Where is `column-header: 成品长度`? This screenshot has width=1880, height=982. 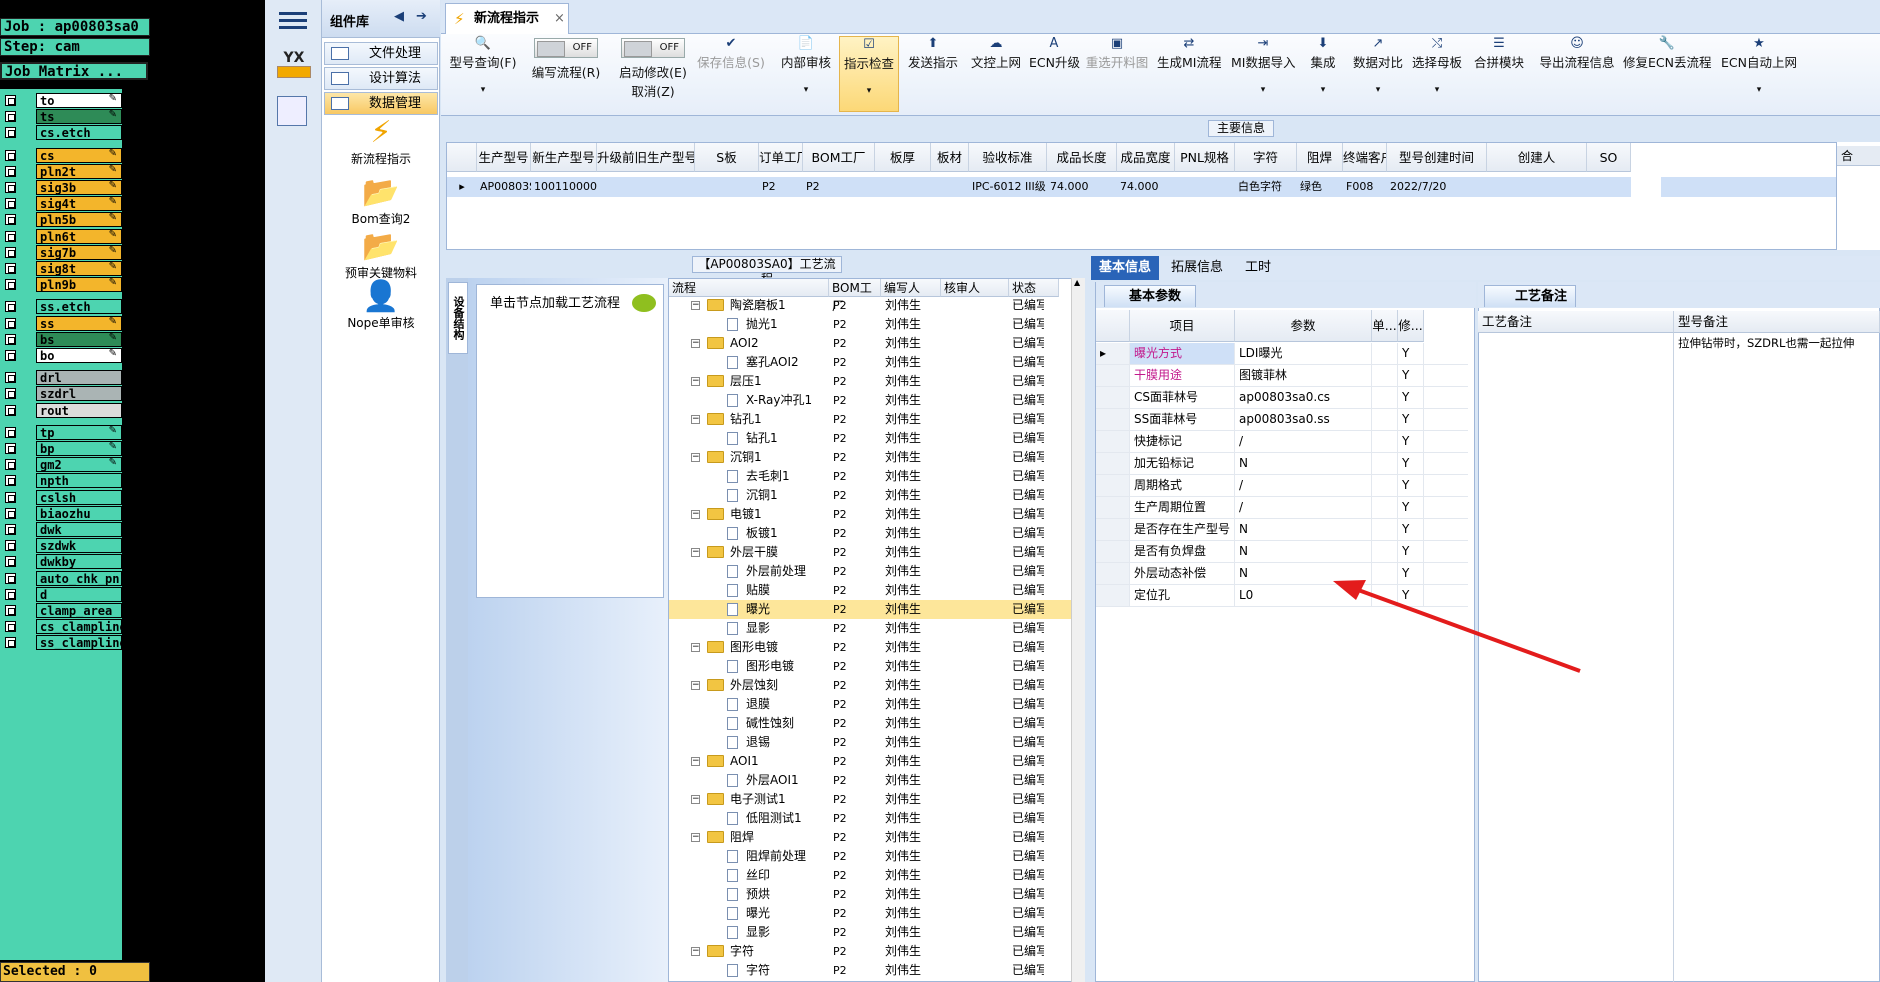
column-header: 成品长度 is located at coordinates (1082, 157).